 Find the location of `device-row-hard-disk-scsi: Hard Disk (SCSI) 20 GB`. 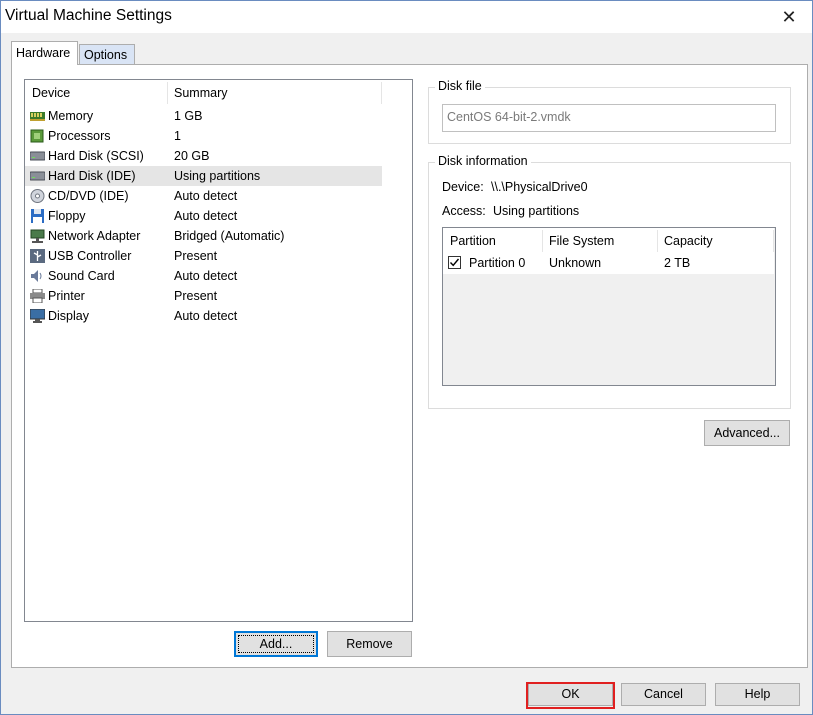

device-row-hard-disk-scsi: Hard Disk (SCSI) 20 GB is located at coordinates (203, 156).